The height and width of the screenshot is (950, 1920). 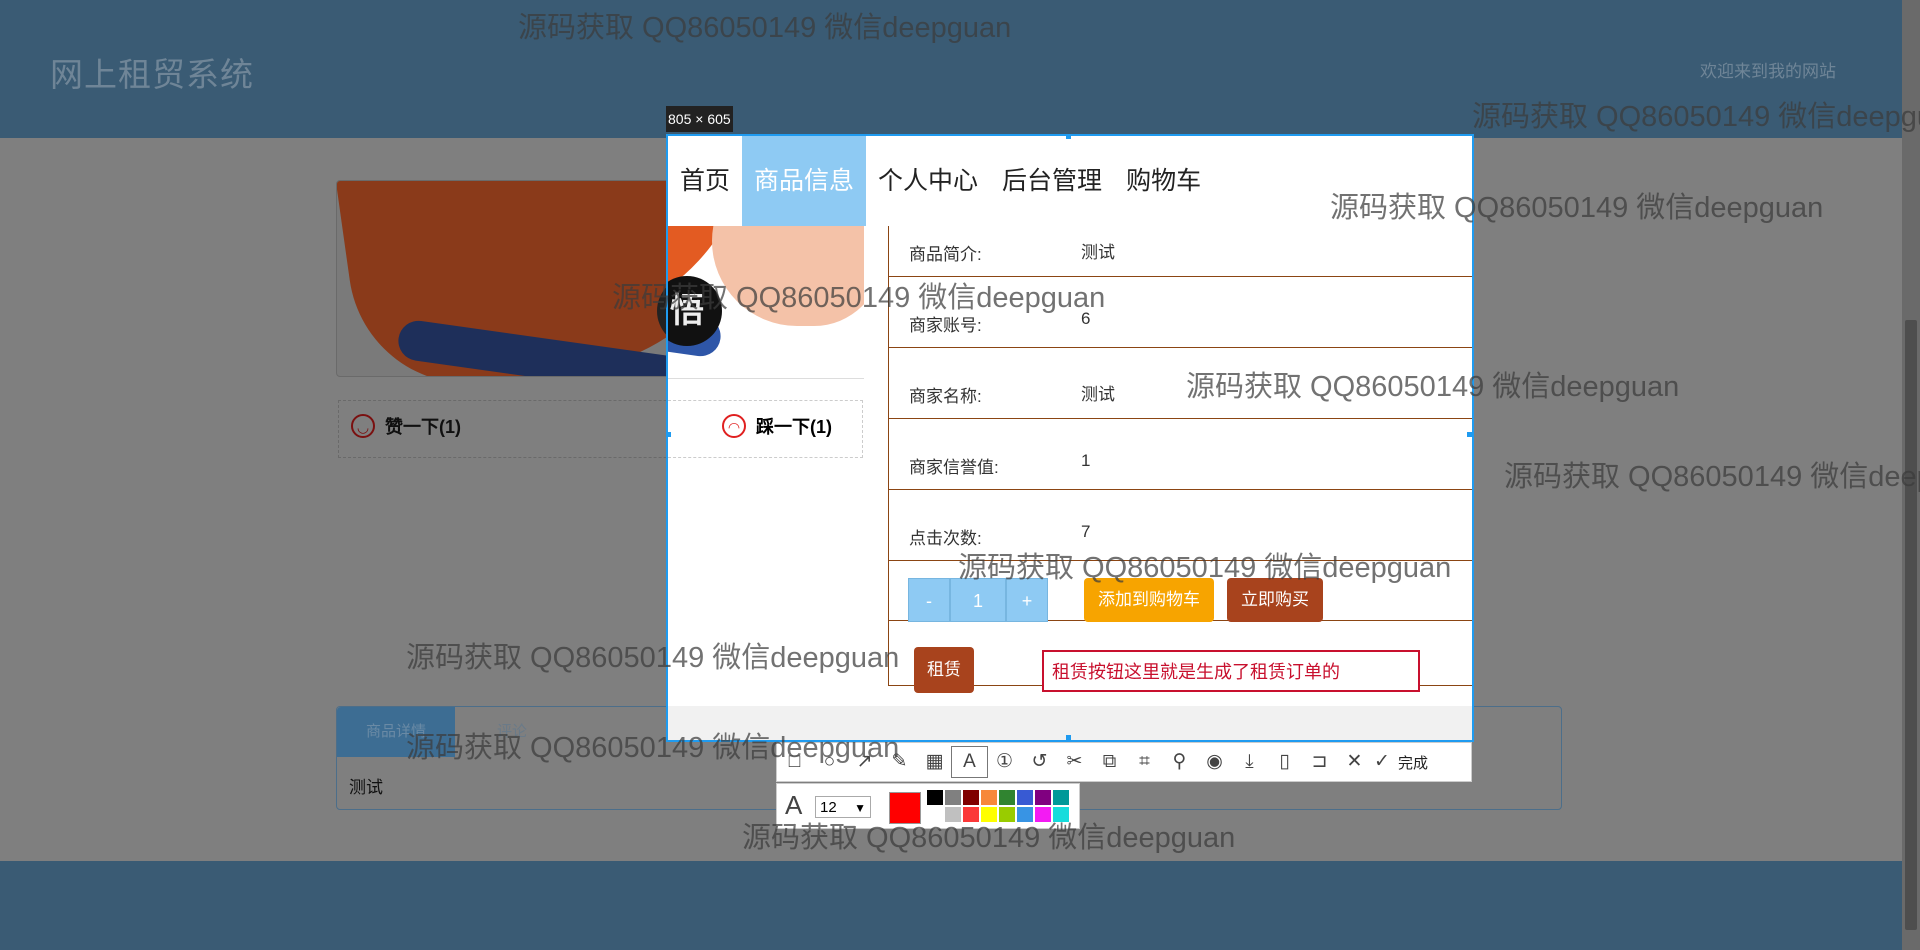 I want to click on detail-key: 商家信誉值:, so click(x=954, y=467).